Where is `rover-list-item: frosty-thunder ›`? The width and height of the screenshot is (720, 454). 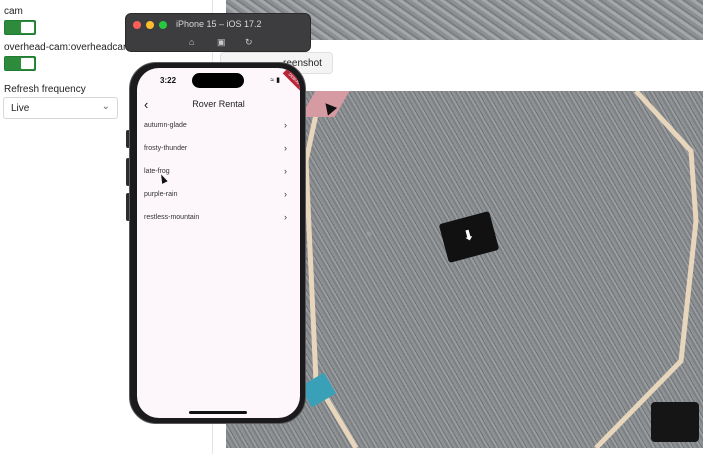
rover-list-item: frosty-thunder › is located at coordinates (218, 150).